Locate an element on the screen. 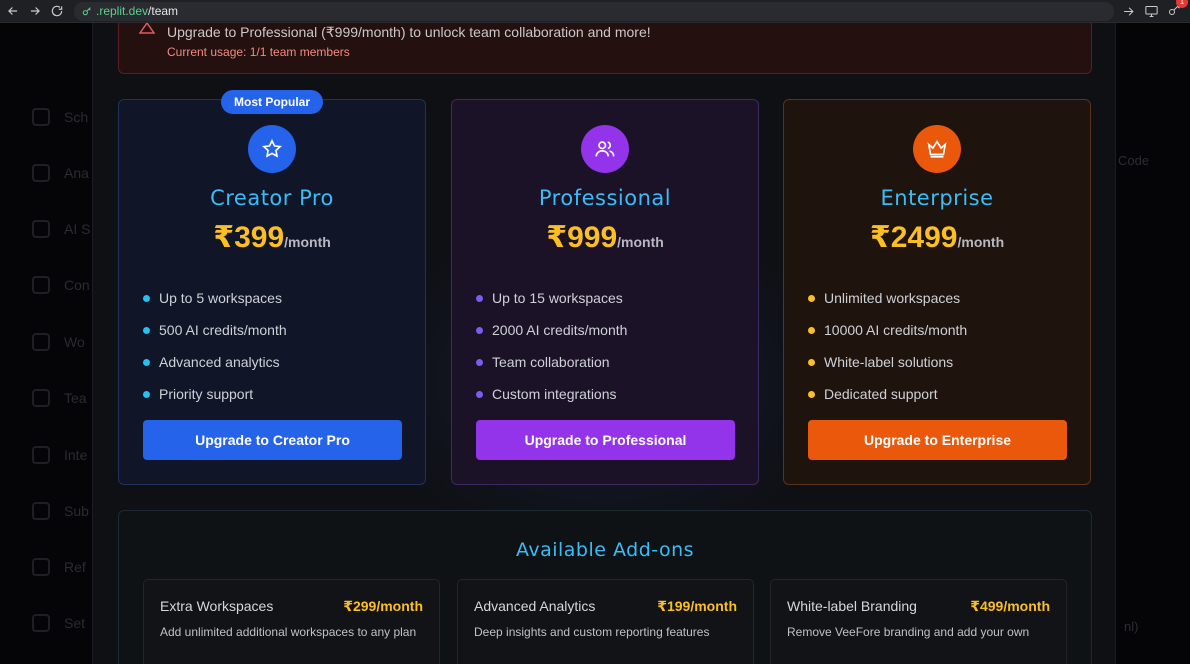 Image resolution: width=1190 pixels, height=664 pixels. feature-text: Team collaboration is located at coordinates (551, 362).